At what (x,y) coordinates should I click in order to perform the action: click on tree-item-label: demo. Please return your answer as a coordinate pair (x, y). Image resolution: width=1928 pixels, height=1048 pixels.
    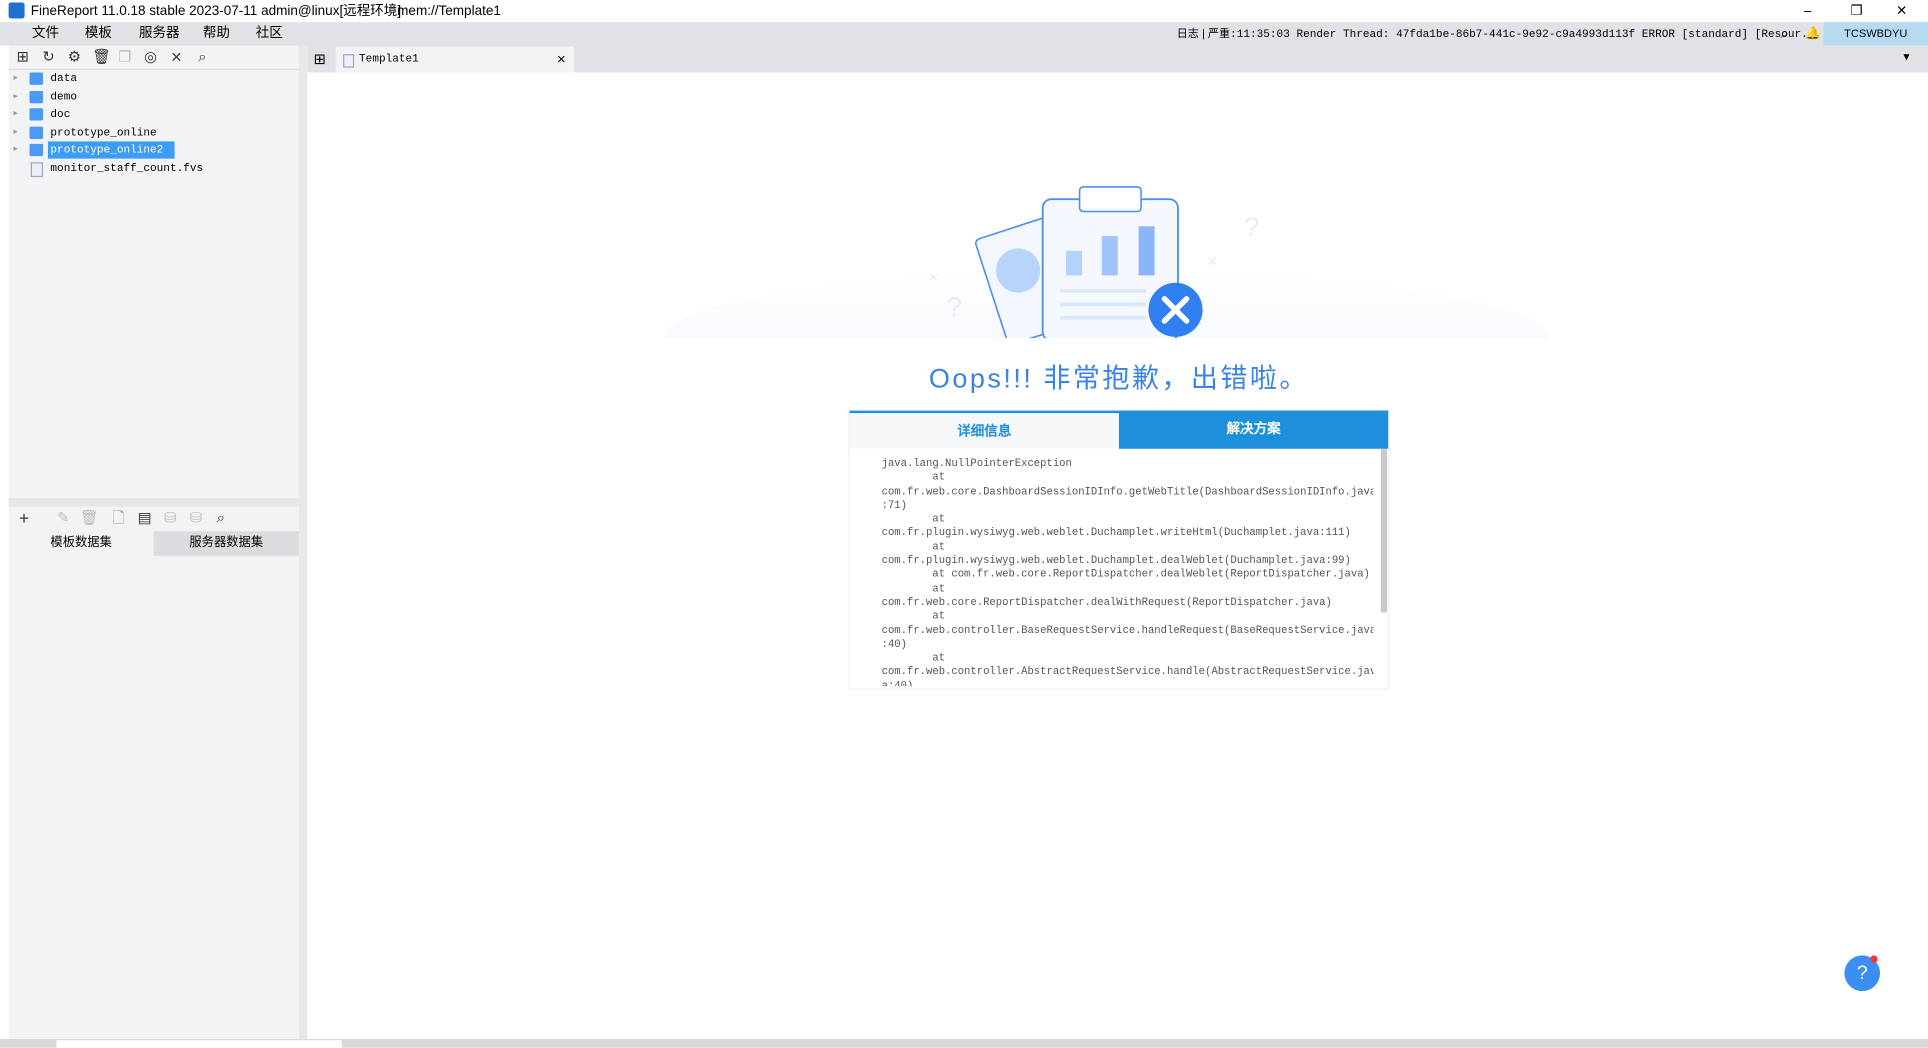
    Looking at the image, I should click on (63, 97).